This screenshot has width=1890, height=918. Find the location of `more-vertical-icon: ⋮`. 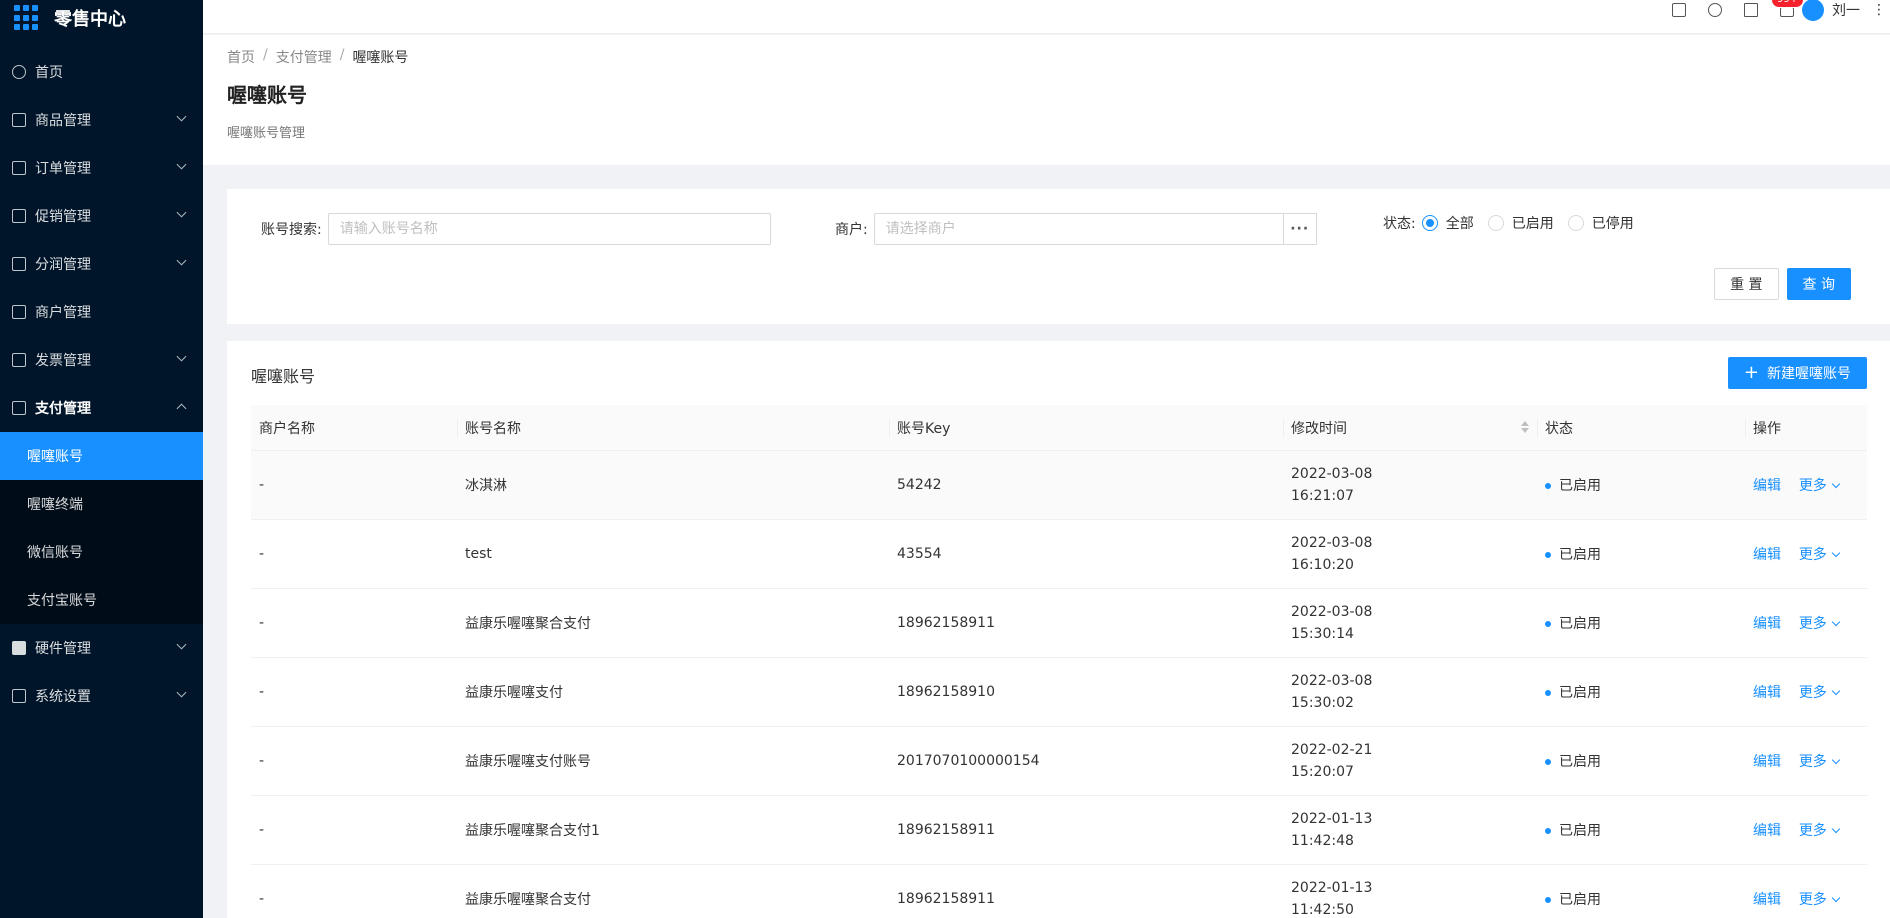

more-vertical-icon: ⋮ is located at coordinates (1879, 10).